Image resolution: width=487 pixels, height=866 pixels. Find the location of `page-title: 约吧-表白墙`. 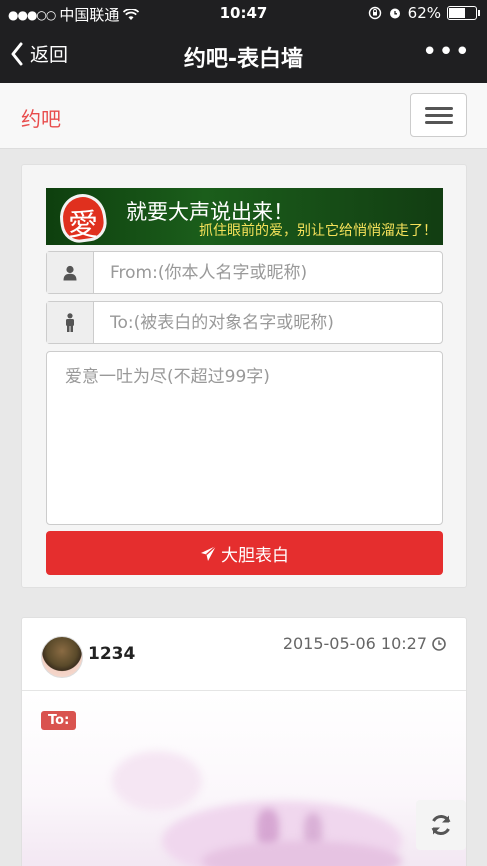

page-title: 约吧-表白墙 is located at coordinates (243, 59).